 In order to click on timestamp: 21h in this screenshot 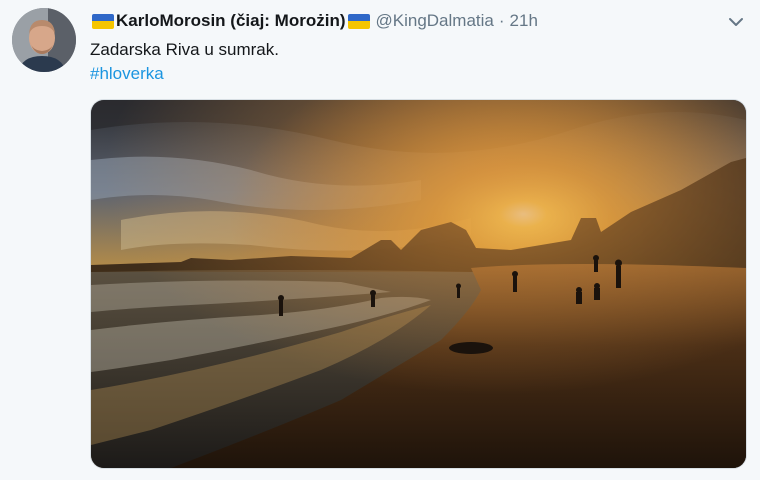, I will do `click(524, 21)`.